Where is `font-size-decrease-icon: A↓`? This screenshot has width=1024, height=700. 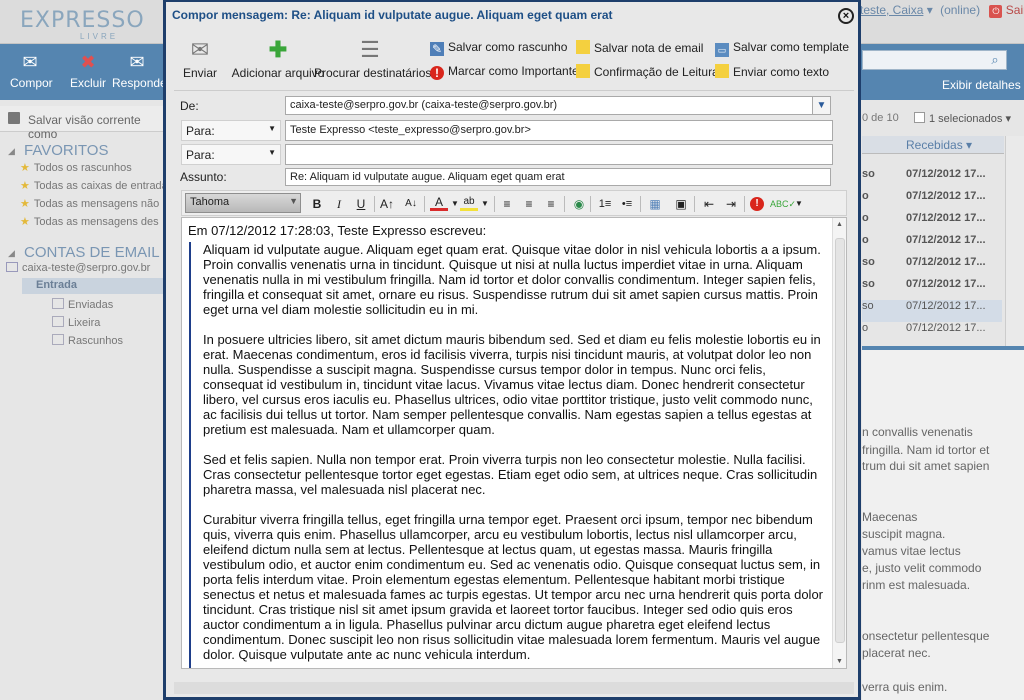 font-size-decrease-icon: A↓ is located at coordinates (411, 204).